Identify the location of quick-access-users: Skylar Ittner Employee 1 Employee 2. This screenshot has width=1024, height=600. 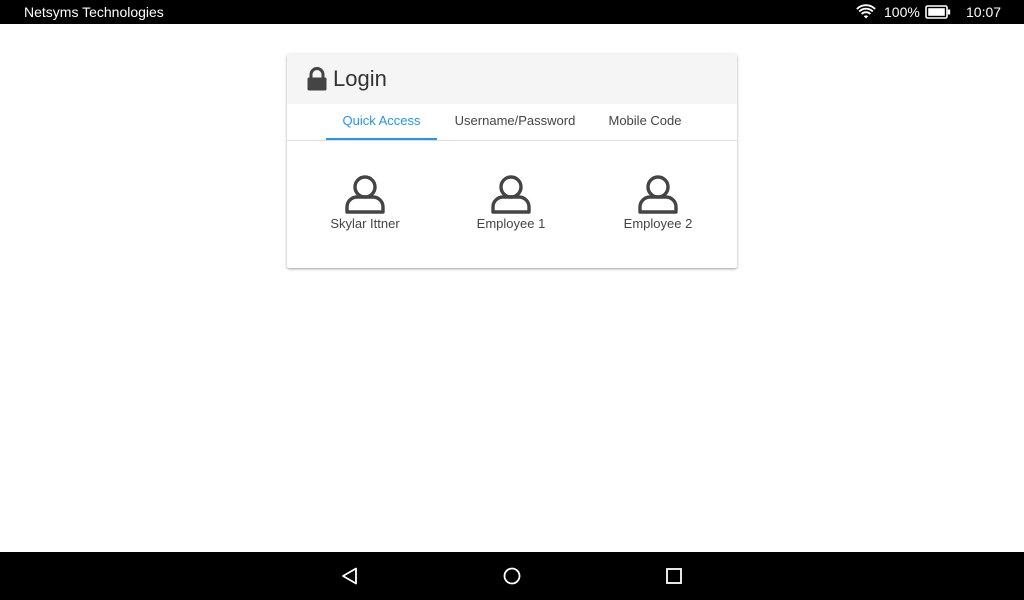
(512, 204).